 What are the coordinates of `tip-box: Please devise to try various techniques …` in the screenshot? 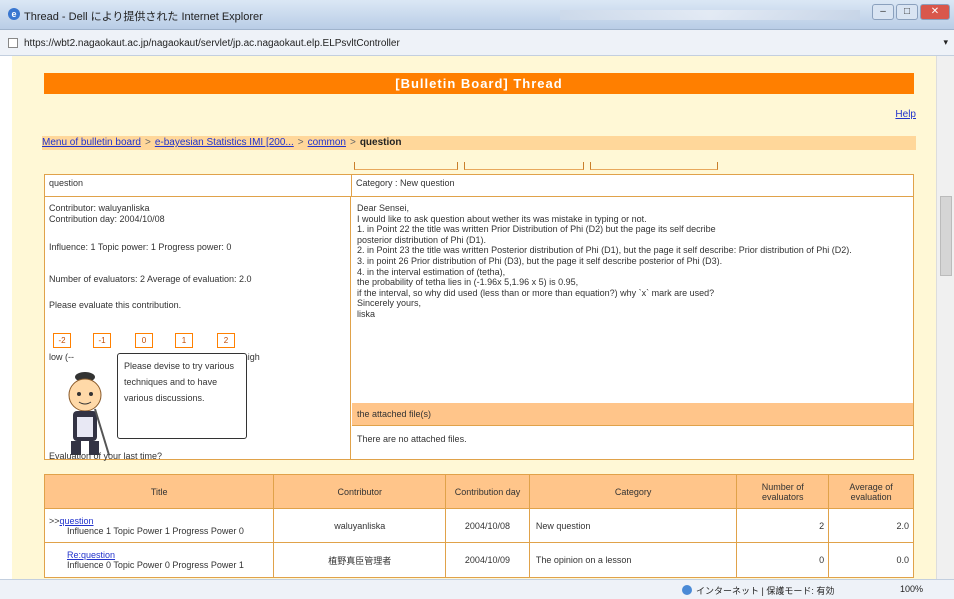 It's located at (182, 396).